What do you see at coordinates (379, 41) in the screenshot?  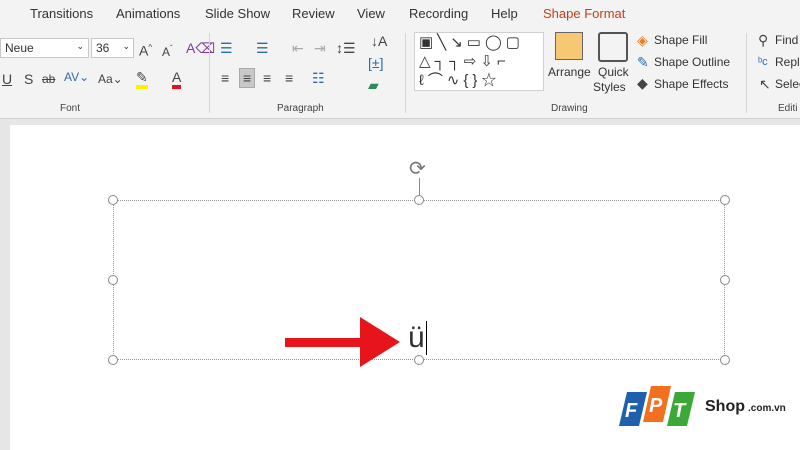 I see `text-direction-icon: ↓A` at bounding box center [379, 41].